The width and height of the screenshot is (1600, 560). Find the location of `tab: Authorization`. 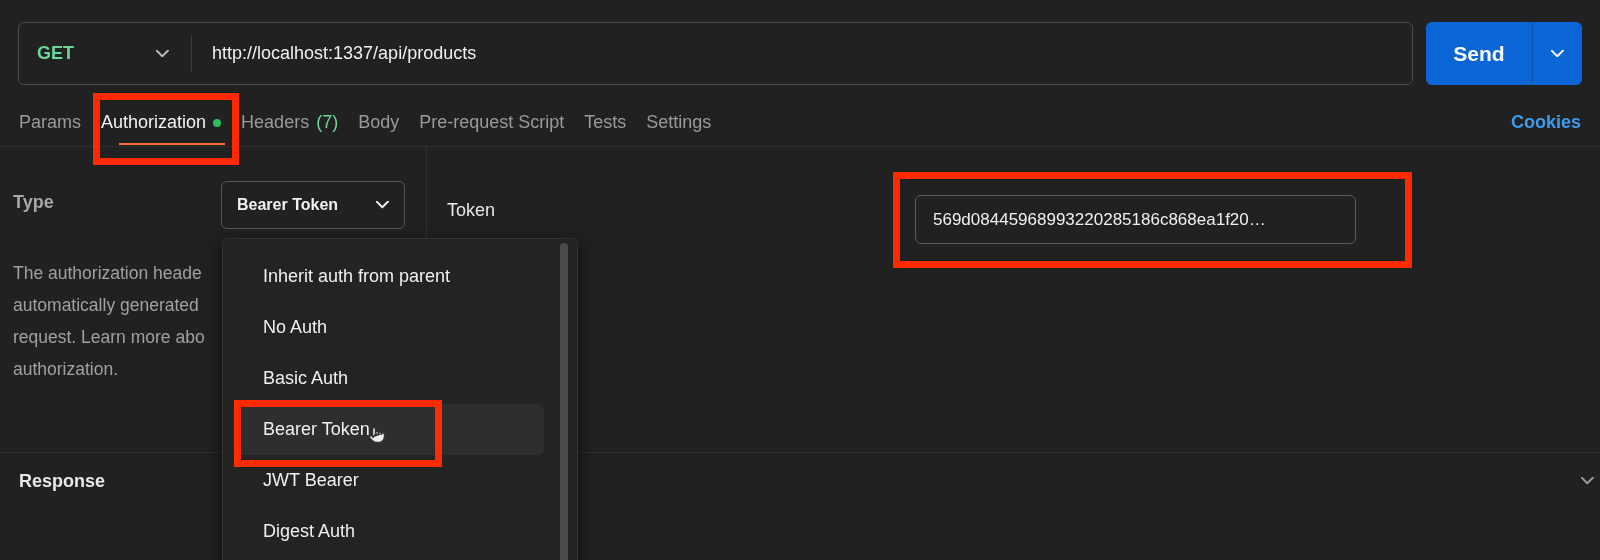

tab: Authorization is located at coordinates (170, 115).